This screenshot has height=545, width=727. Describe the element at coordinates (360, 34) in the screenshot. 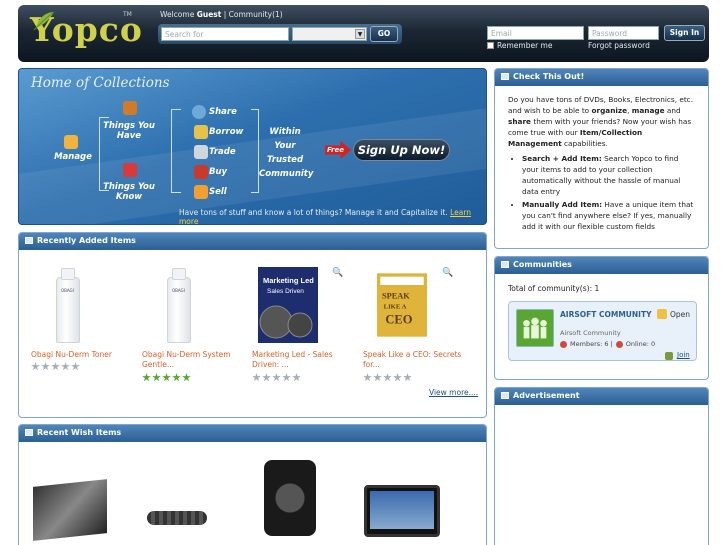

I see `chevron-down-icon: ▼` at that location.